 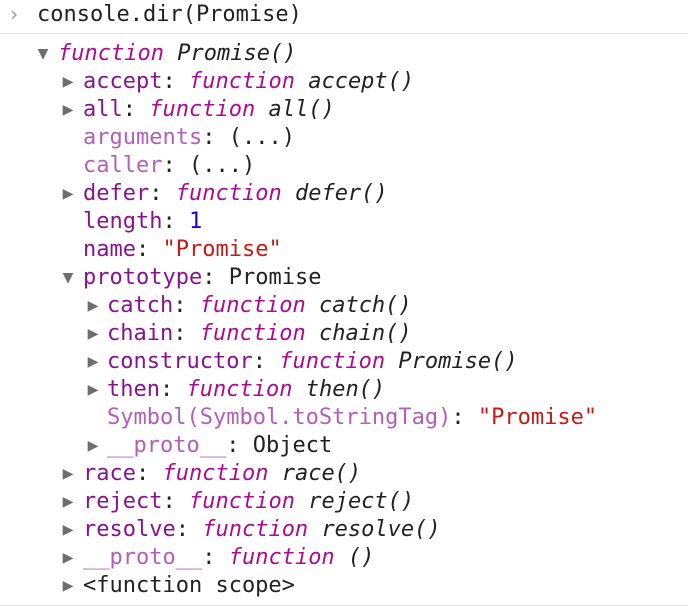 I want to click on tree-item-defer: ▶ defer: function defer(), so click(x=344, y=194).